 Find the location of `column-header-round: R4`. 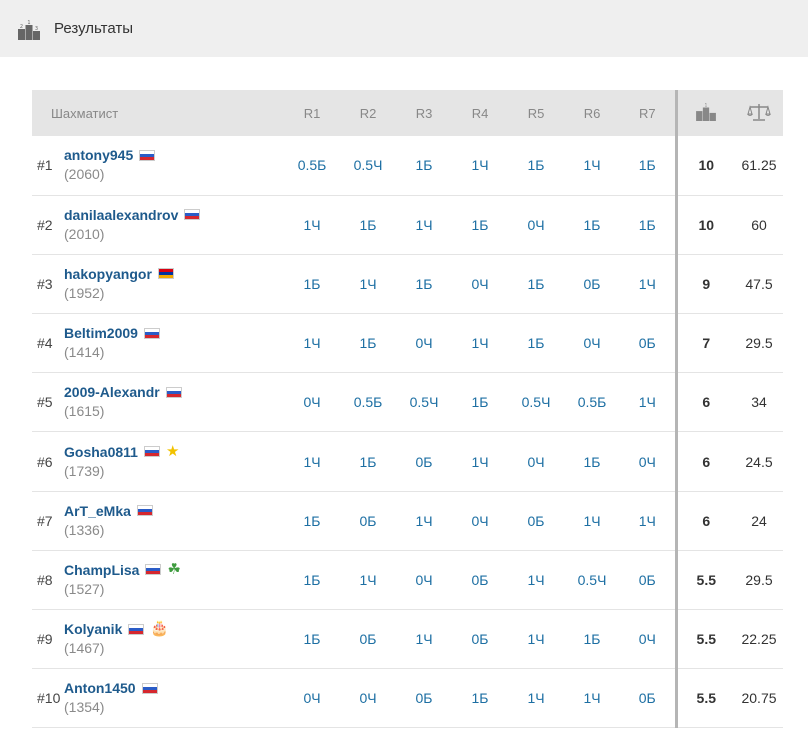

column-header-round: R4 is located at coordinates (480, 113).